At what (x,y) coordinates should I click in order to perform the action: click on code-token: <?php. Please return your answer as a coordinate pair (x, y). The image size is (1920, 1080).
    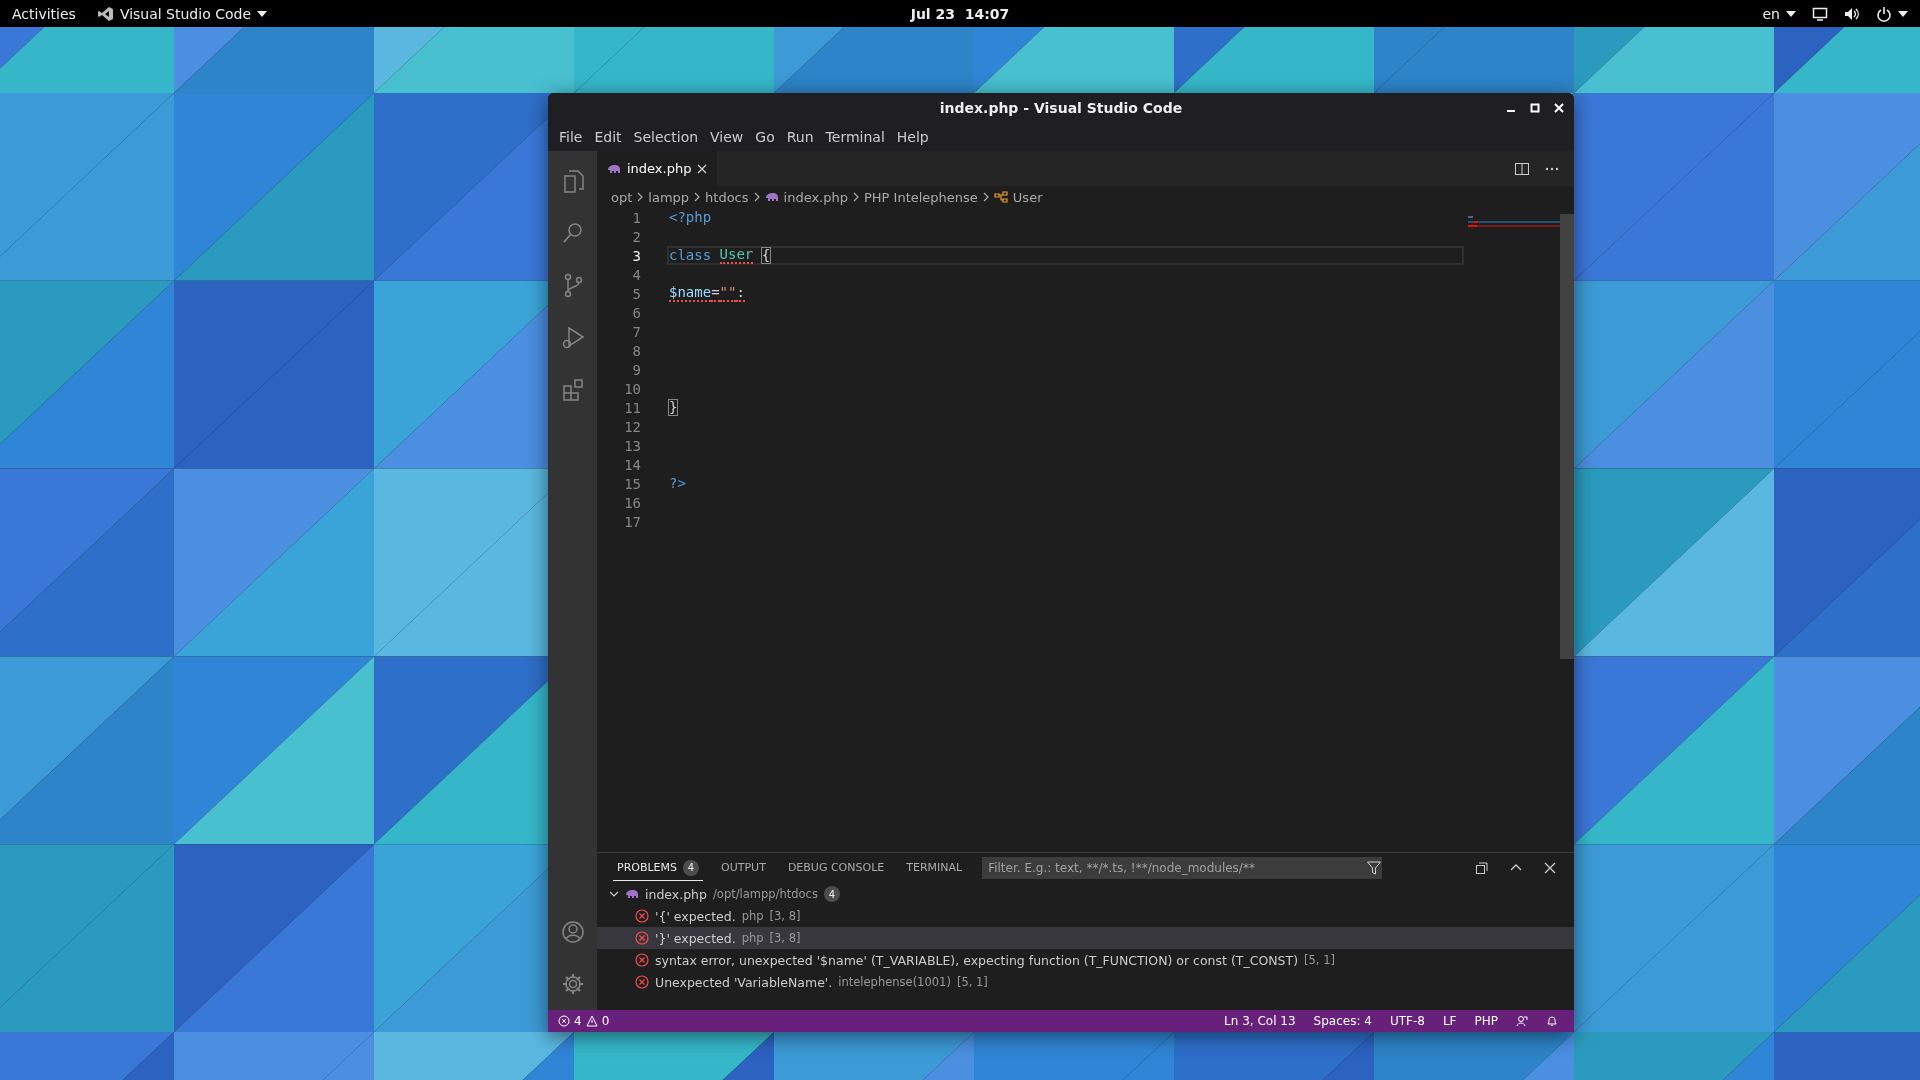
    Looking at the image, I should click on (690, 217).